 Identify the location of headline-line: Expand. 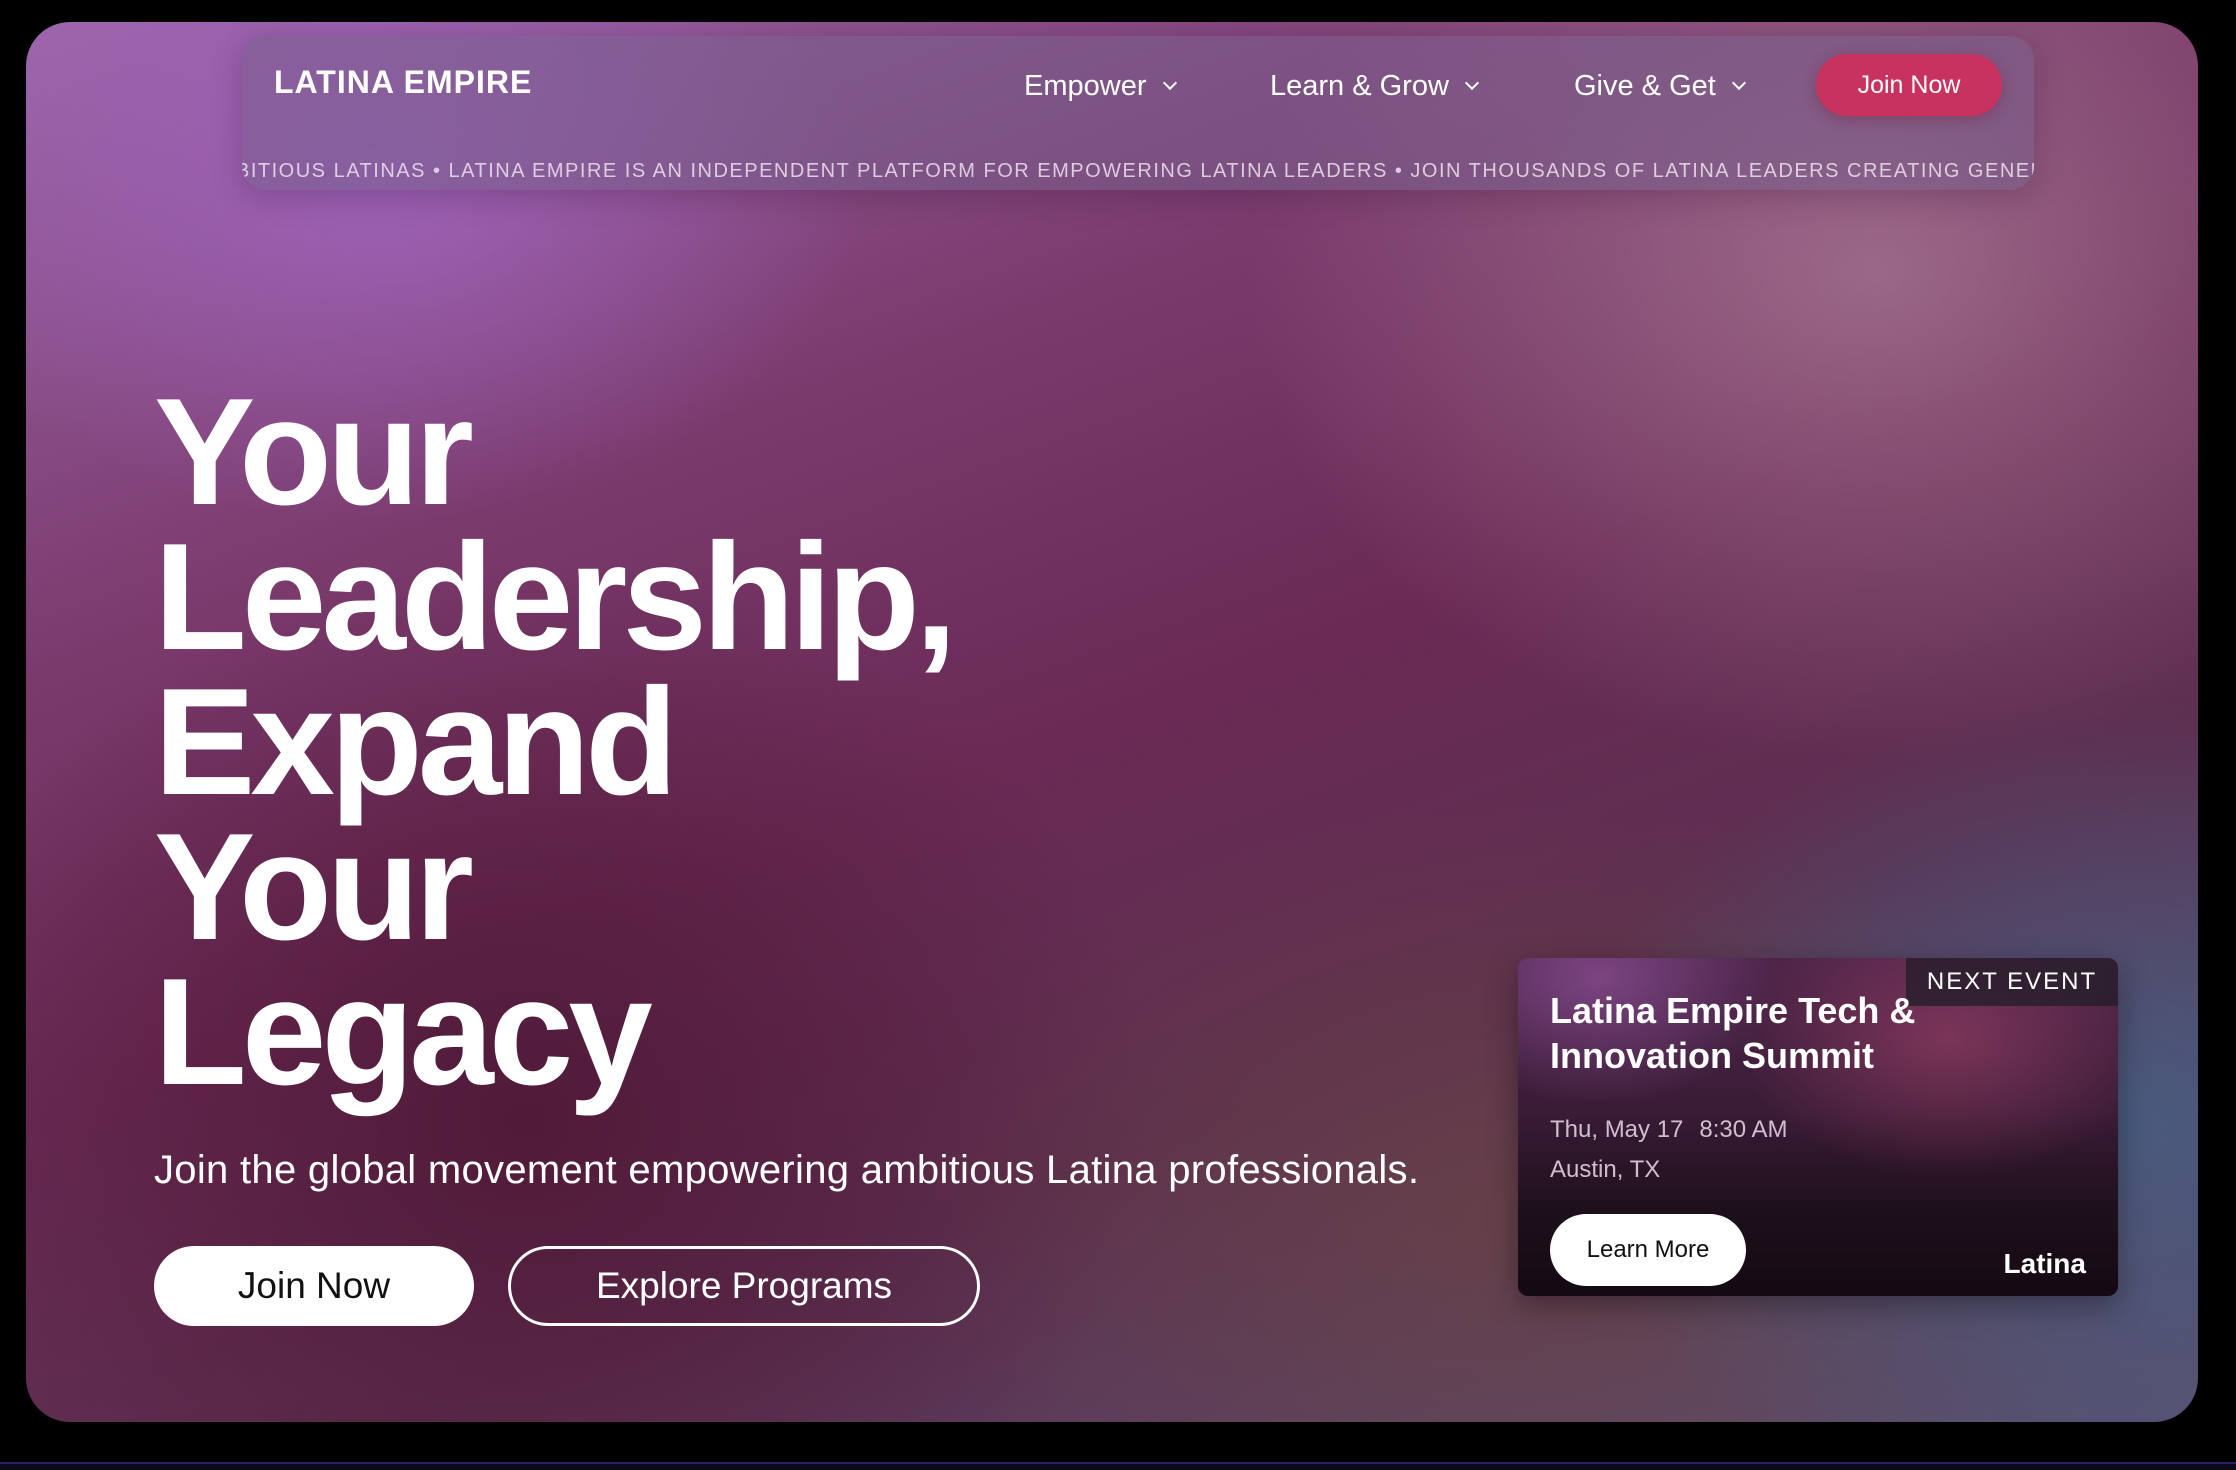
(416, 742).